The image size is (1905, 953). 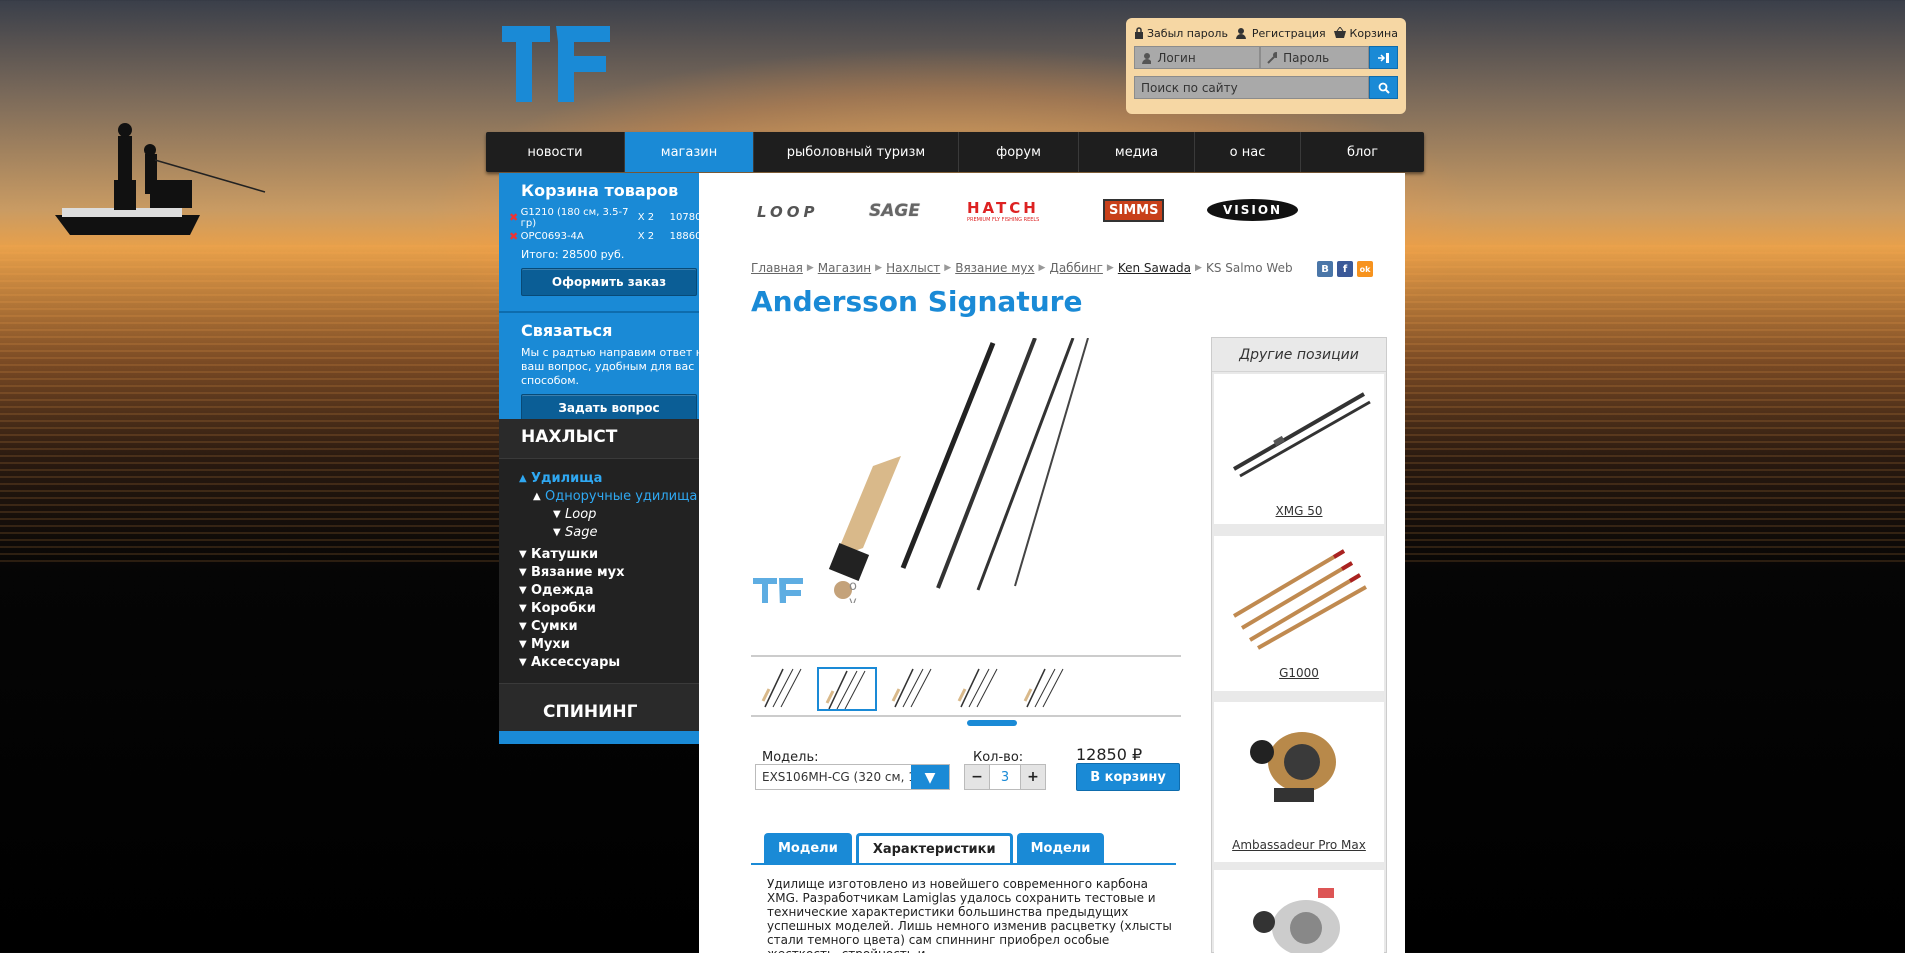 I want to click on breadcrumb-item: Нахлыст, so click(x=913, y=268).